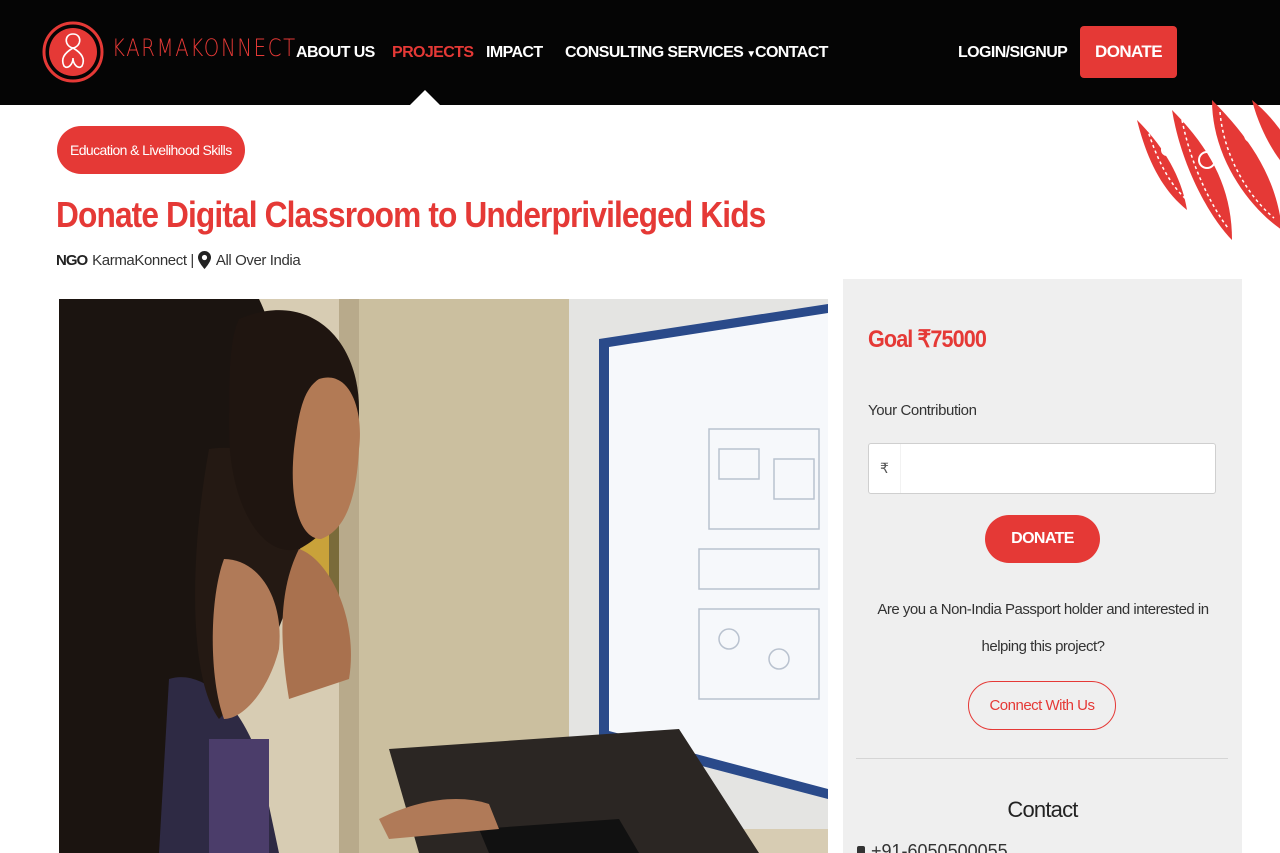 This screenshot has height=853, width=1280. I want to click on connect-with-us-button: Connect With Us, so click(1042, 705).